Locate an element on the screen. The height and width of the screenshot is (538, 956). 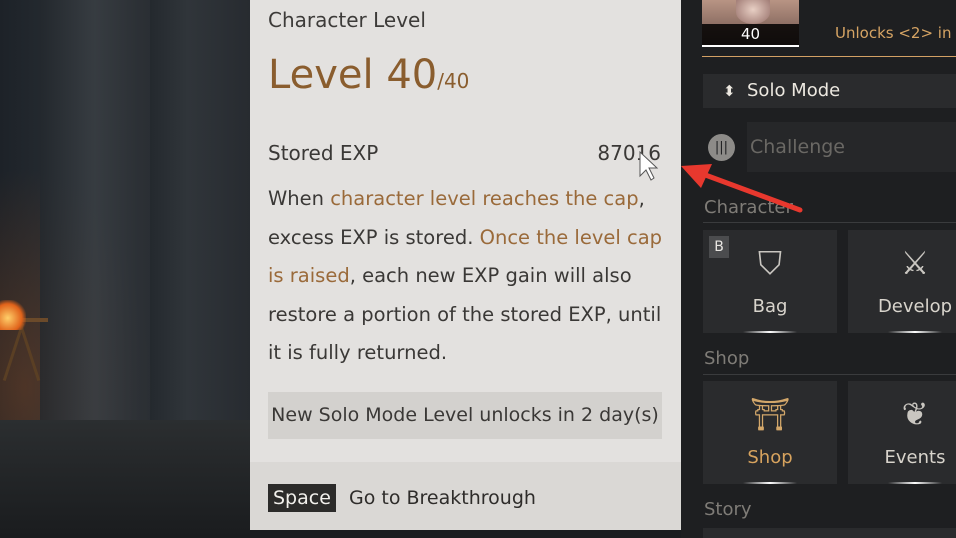
shop-icon: ⛩ is located at coordinates (770, 414).